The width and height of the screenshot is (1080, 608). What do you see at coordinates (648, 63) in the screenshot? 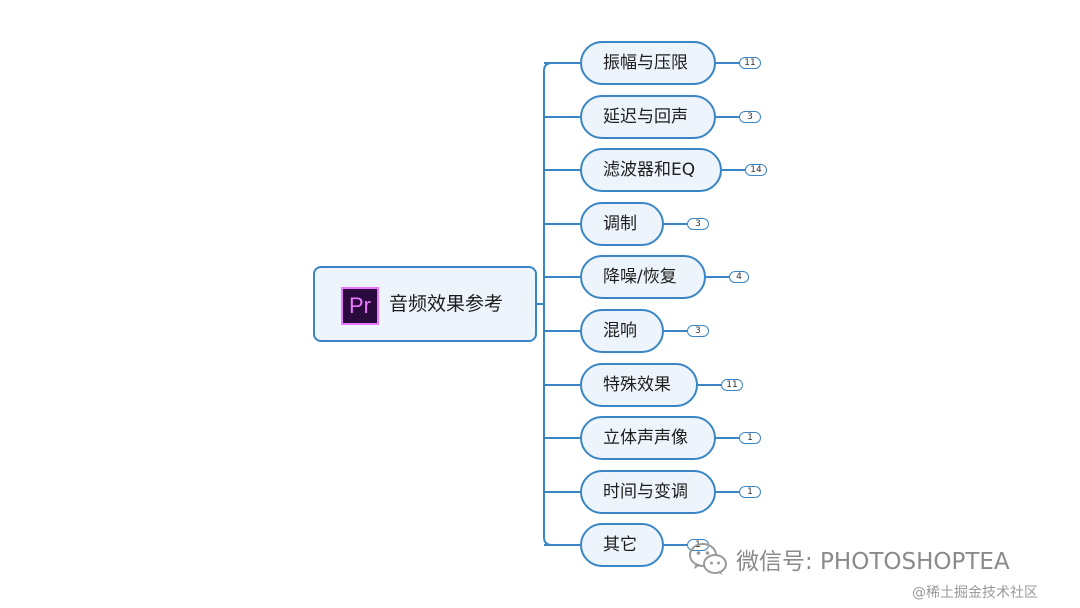
I see `branch-topic-amplitude-compression: 振幅与压限` at bounding box center [648, 63].